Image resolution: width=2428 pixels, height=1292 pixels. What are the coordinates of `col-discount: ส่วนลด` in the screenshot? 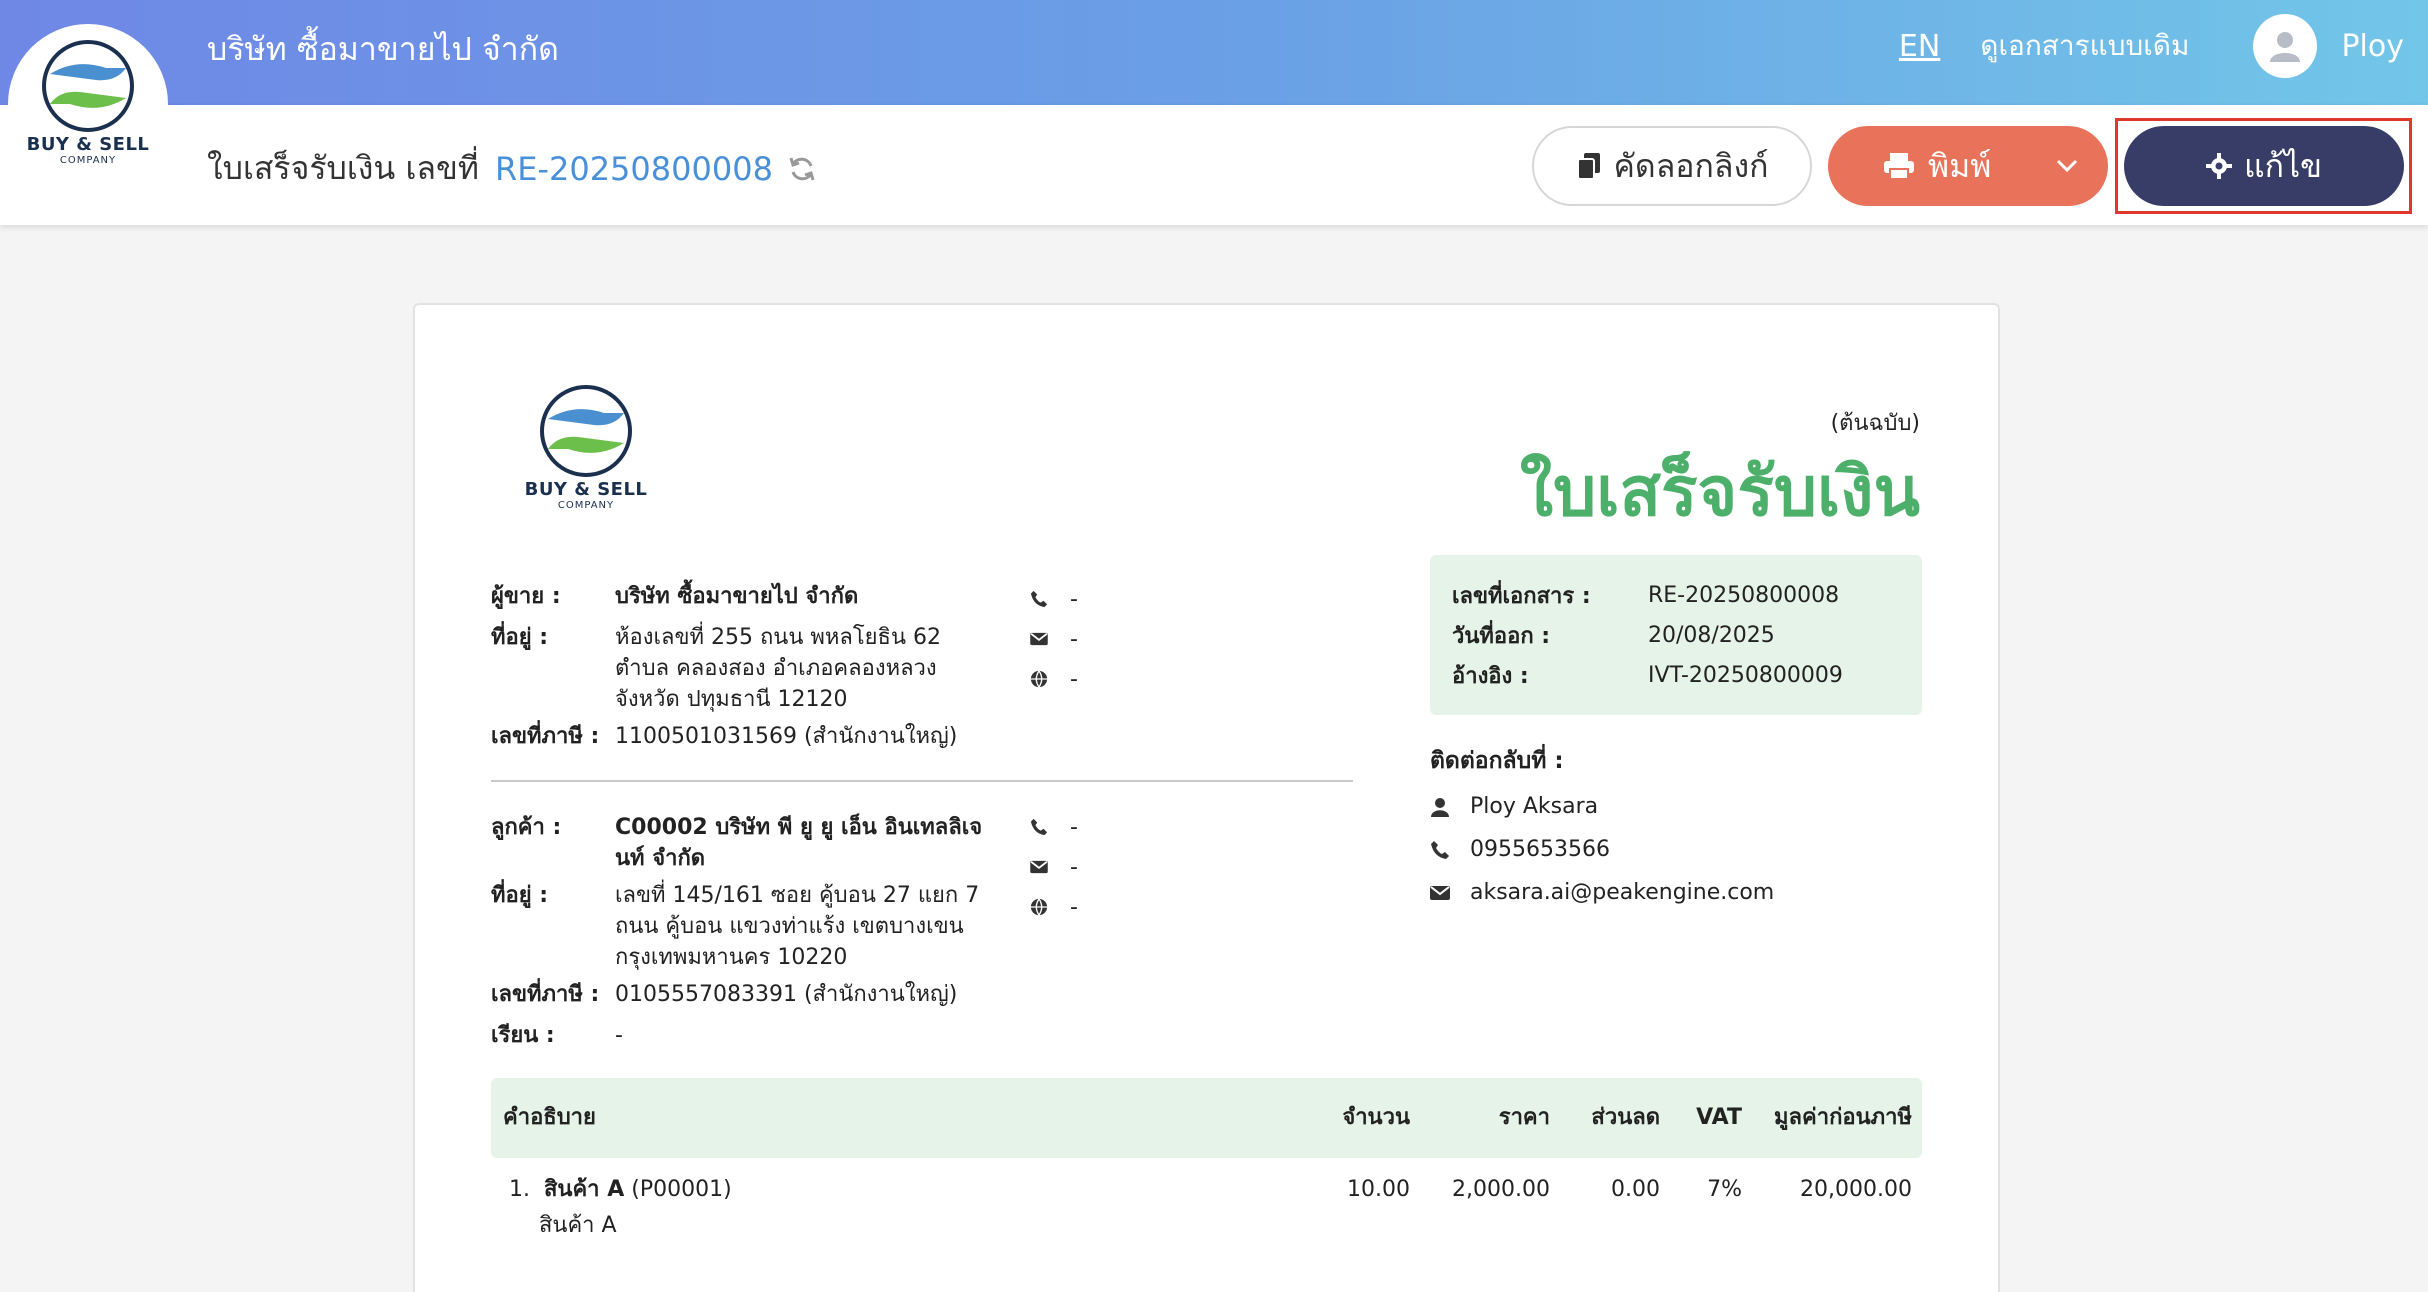 It's located at (1625, 1117).